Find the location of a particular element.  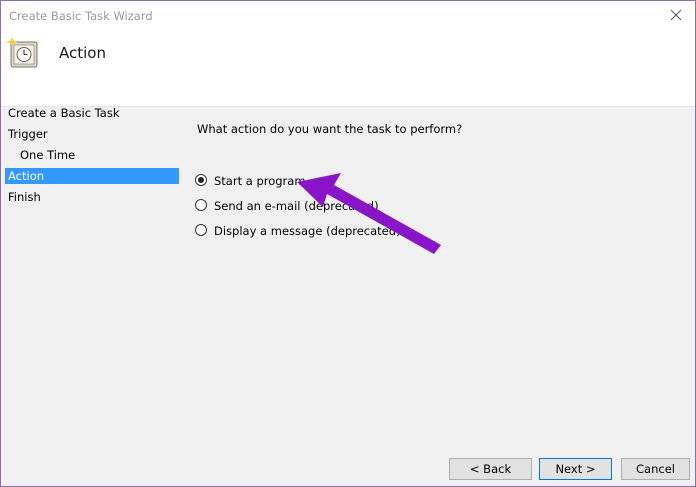

cancel-button: Cancel is located at coordinates (655, 469).